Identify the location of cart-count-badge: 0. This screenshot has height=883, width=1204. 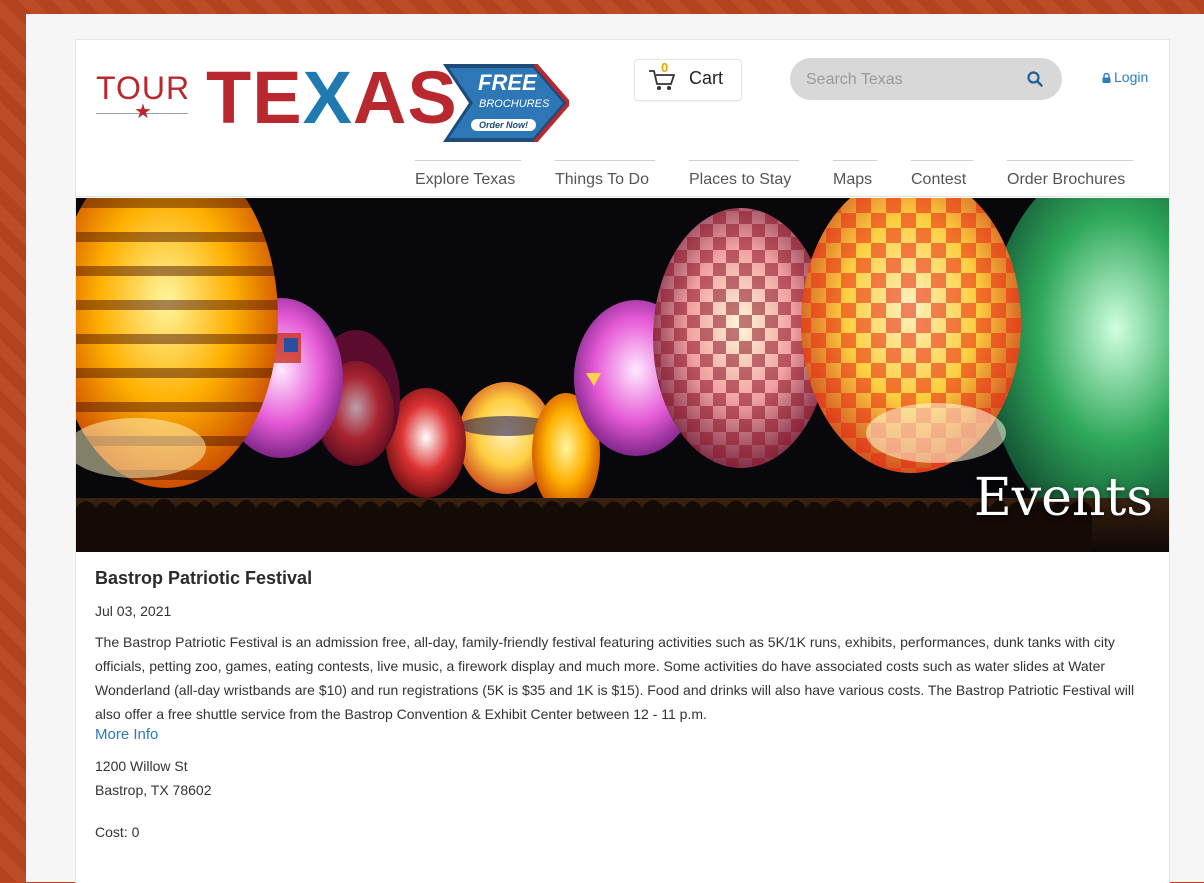
(665, 67).